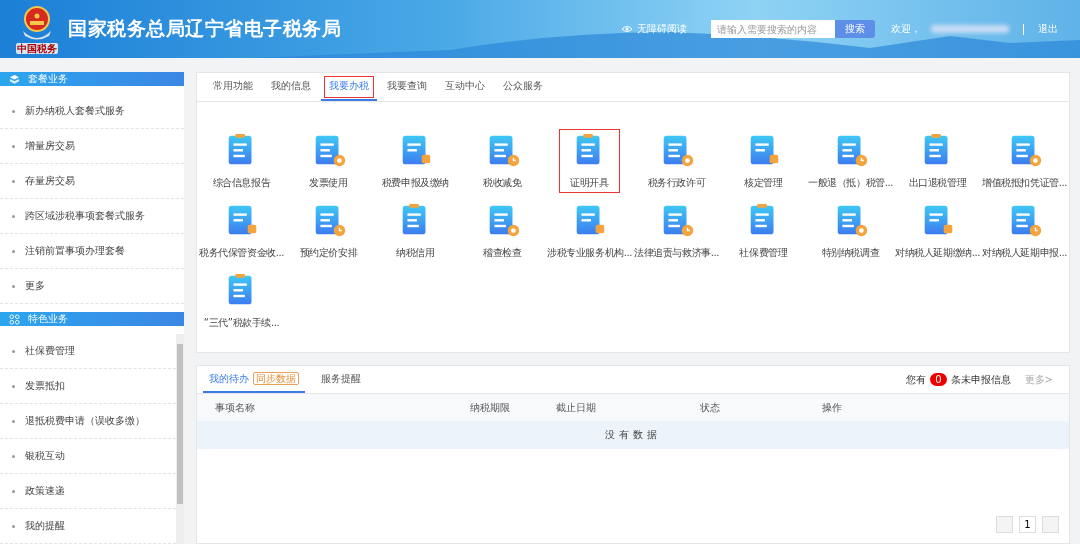 The image size is (1080, 544). I want to click on cube-icon, so click(14, 79).